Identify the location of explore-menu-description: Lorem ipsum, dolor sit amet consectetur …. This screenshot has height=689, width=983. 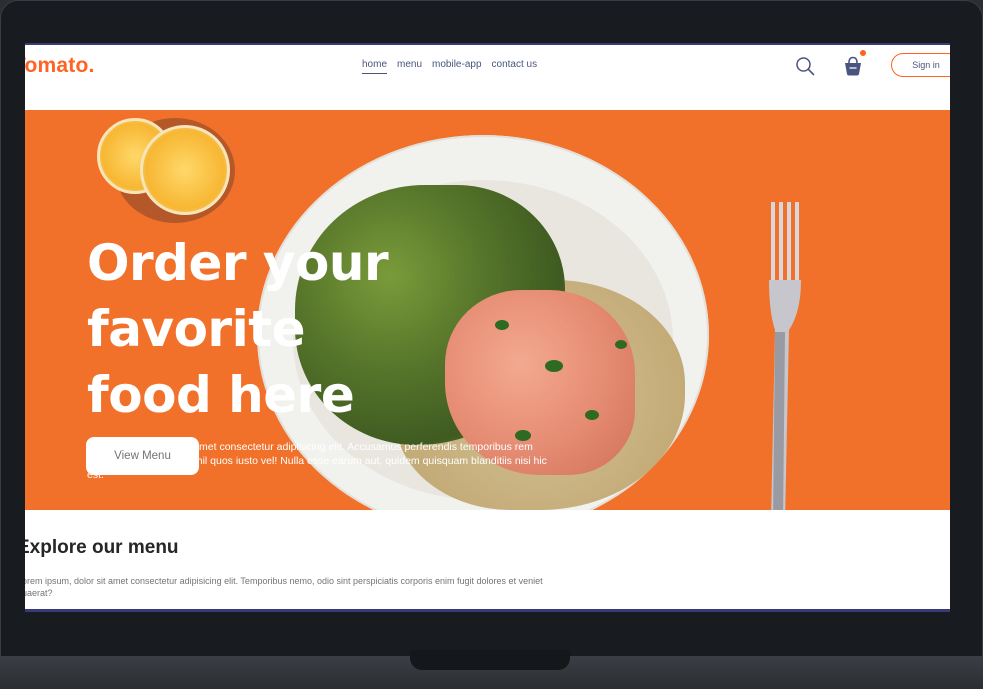
(284, 587).